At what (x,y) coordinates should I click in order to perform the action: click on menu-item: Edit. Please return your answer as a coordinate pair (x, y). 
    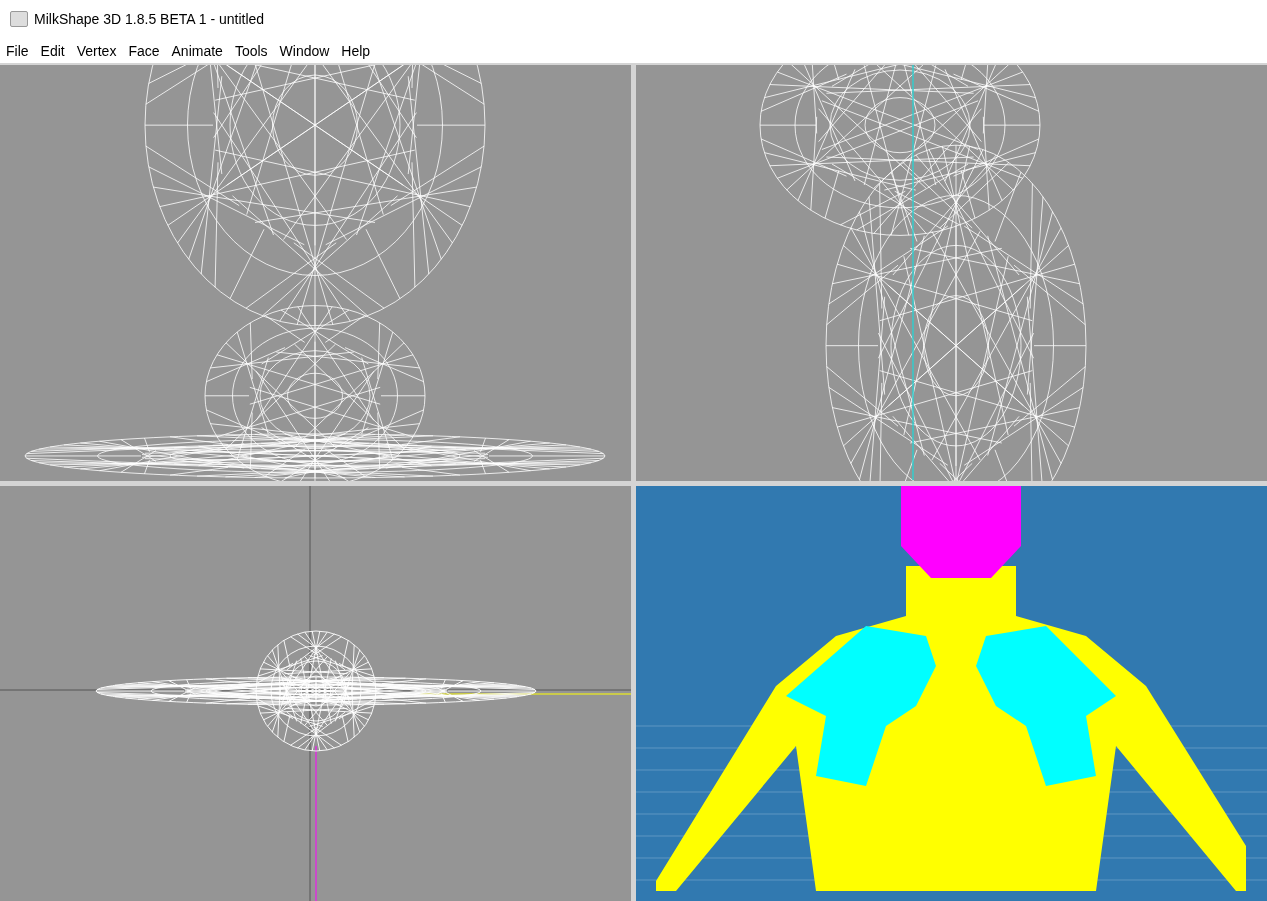
    Looking at the image, I should click on (52, 50).